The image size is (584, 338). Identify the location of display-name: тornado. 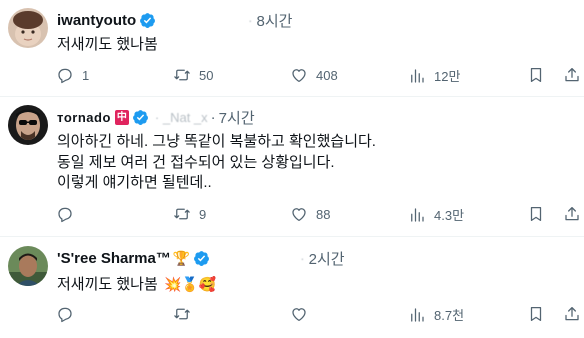
(84, 117).